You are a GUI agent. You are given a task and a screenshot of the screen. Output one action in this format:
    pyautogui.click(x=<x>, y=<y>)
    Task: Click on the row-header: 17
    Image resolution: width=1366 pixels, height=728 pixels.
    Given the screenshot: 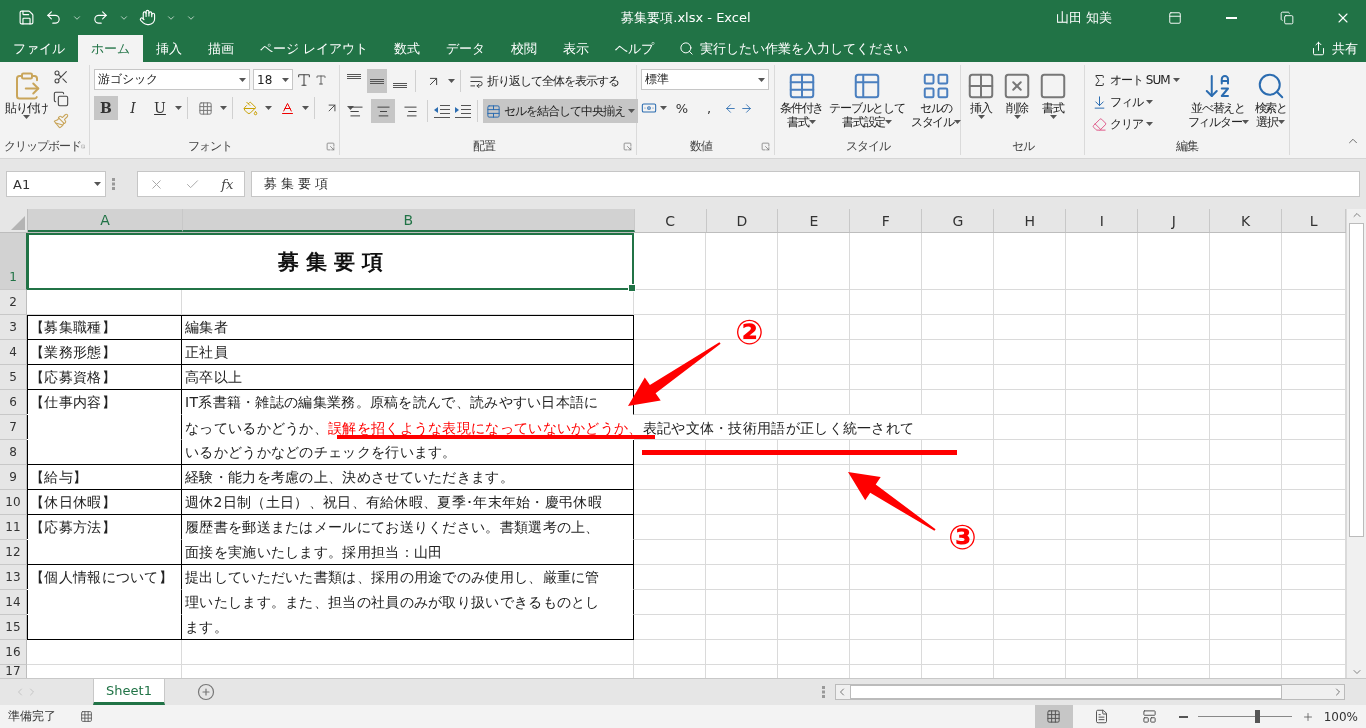 What is the action you would take?
    pyautogui.click(x=13, y=671)
    